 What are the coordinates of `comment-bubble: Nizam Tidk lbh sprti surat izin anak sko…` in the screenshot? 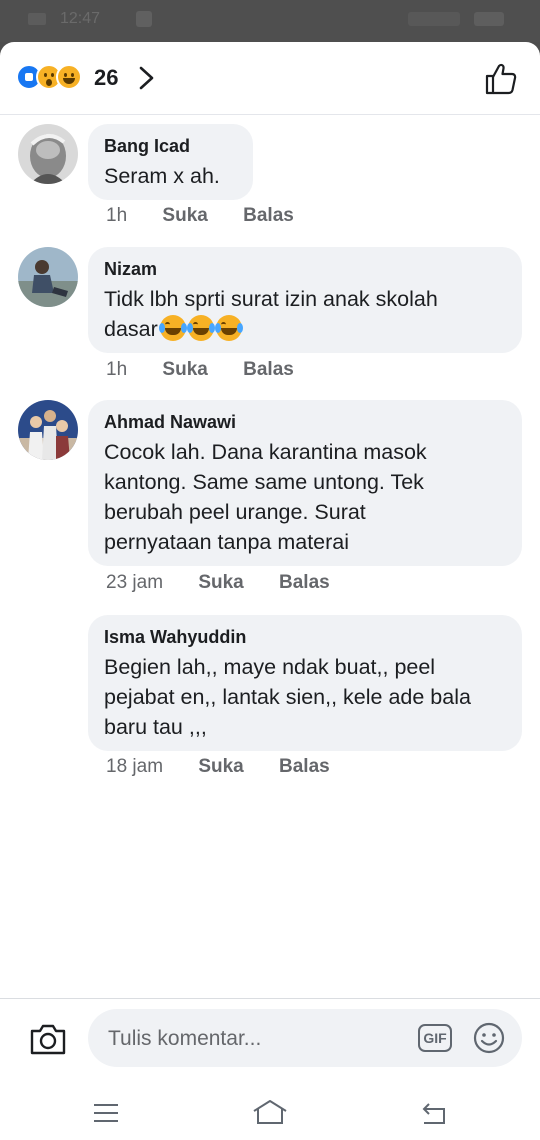 It's located at (305, 300).